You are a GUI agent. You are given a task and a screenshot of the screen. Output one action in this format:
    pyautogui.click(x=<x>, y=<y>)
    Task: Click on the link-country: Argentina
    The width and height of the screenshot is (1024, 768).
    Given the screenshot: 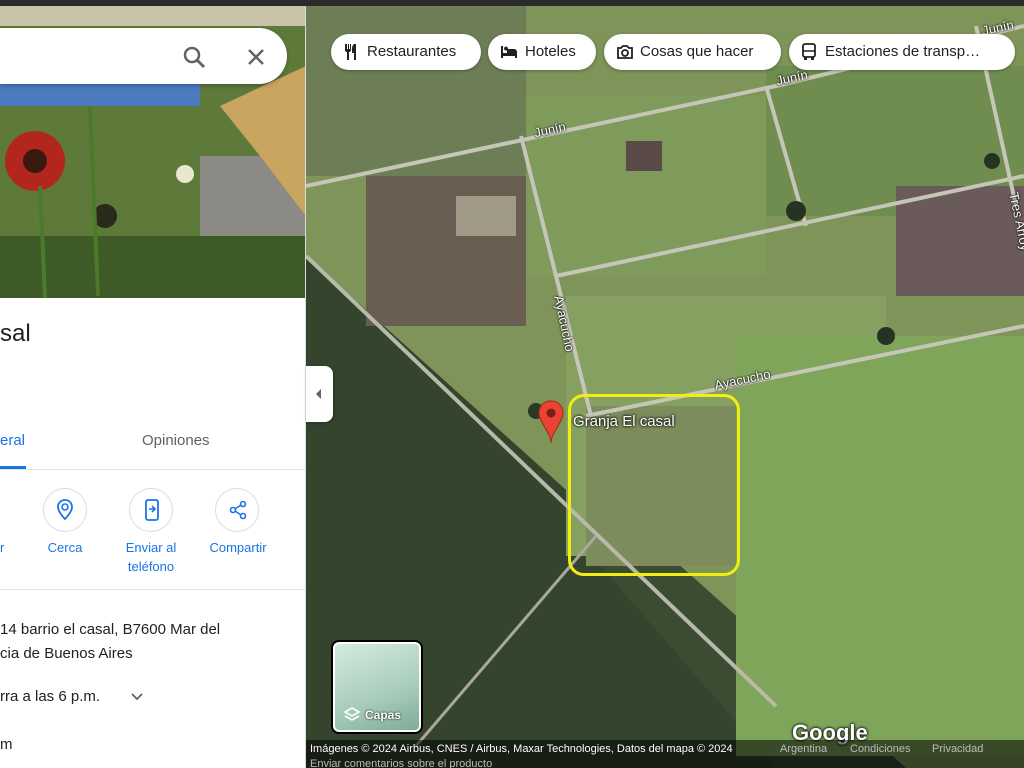 What is the action you would take?
    pyautogui.click(x=803, y=749)
    